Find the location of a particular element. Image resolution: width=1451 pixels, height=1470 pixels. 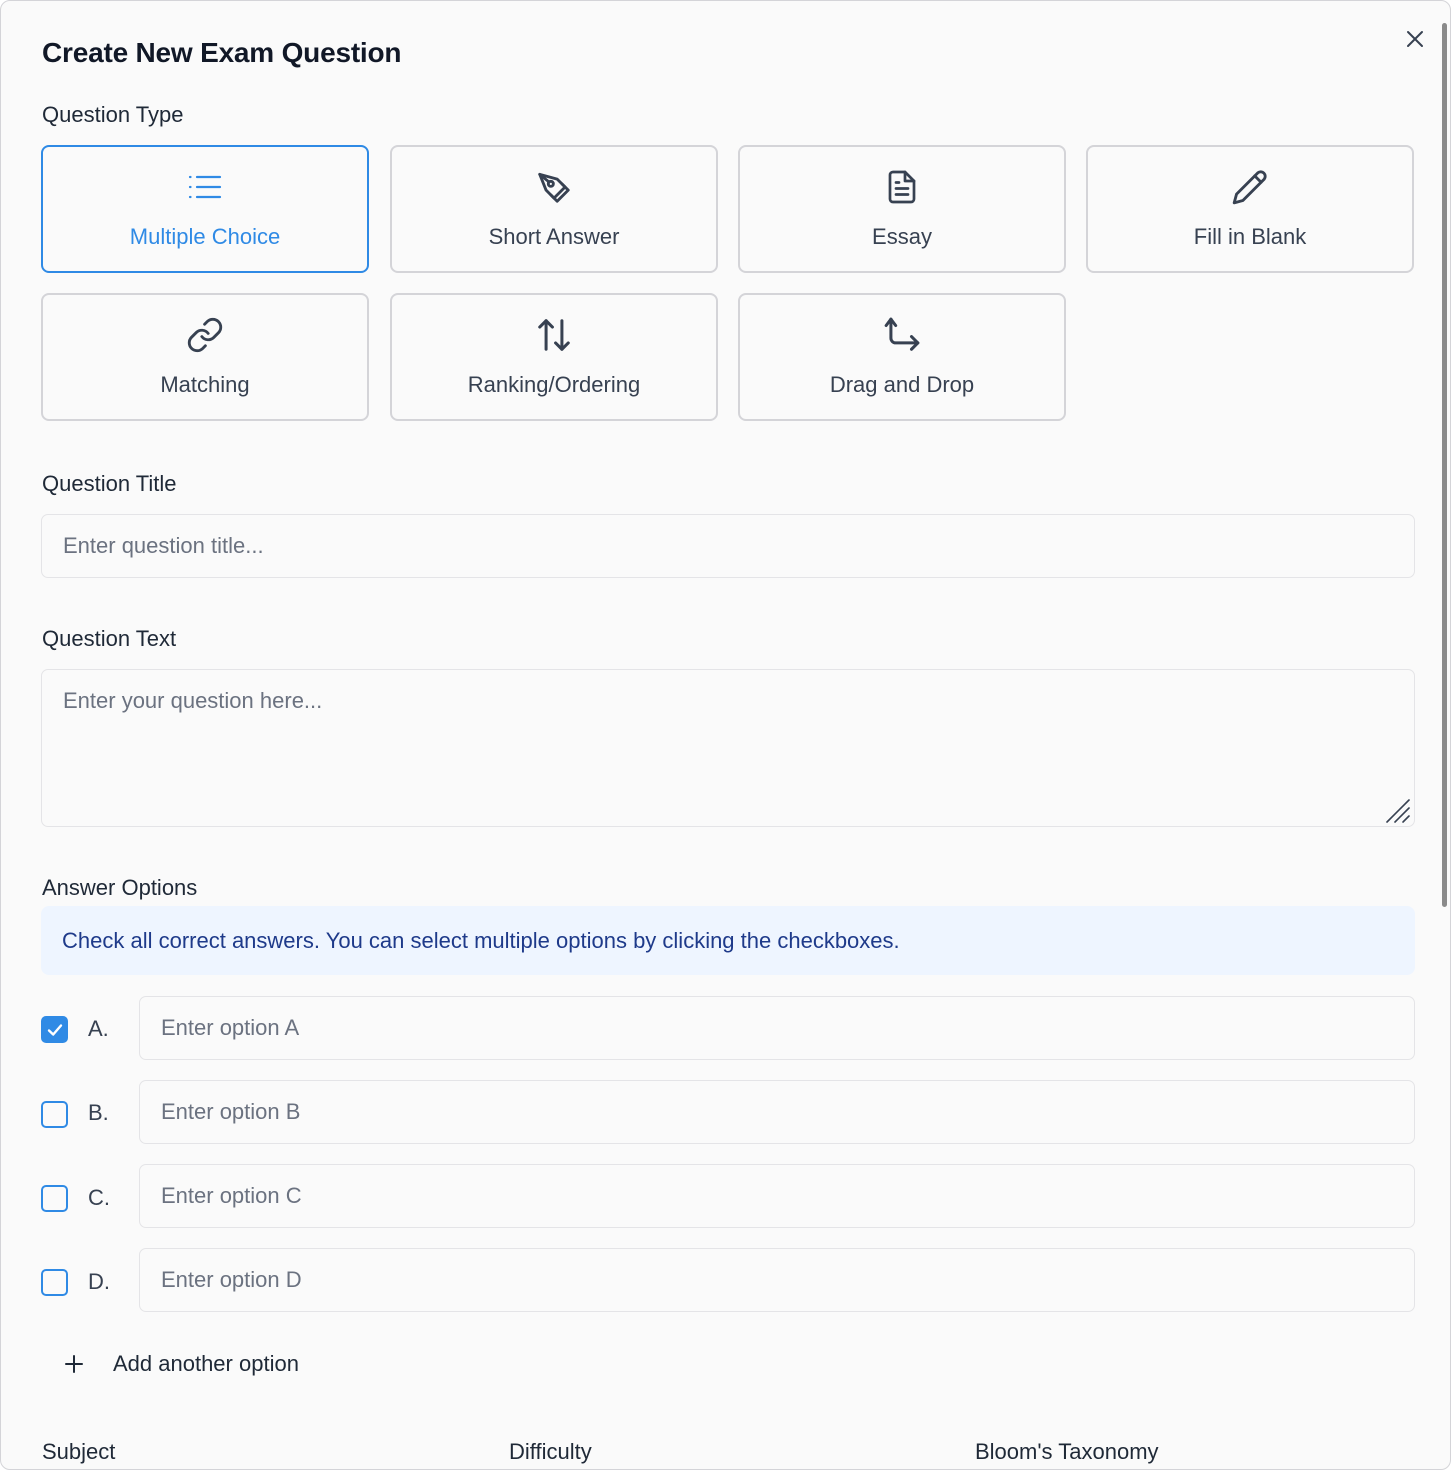

type-option-essay: Essay is located at coordinates (902, 209).